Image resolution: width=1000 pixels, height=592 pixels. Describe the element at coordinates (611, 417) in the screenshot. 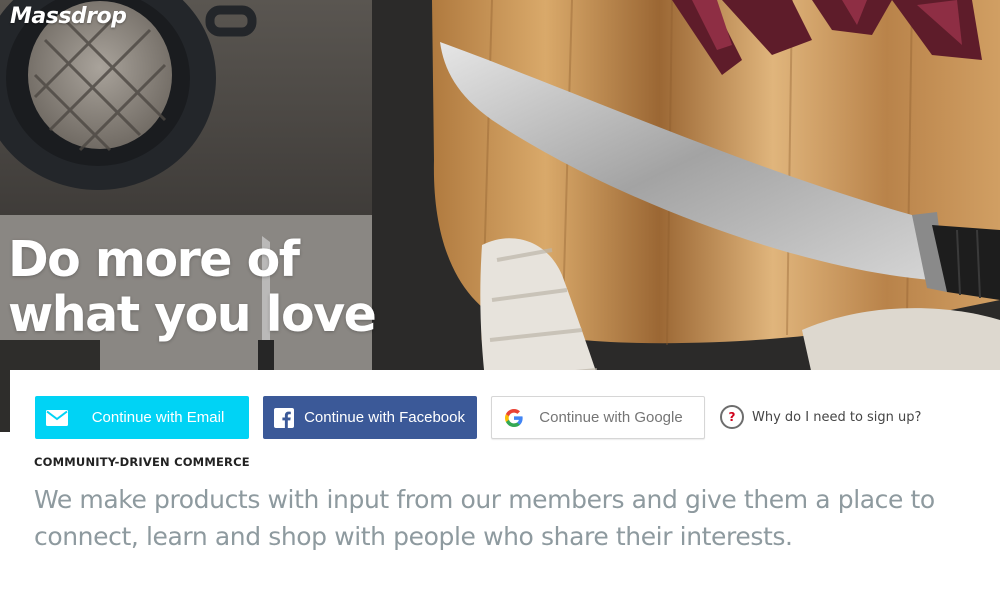

I see `google-button-label: Continue with Google` at that location.